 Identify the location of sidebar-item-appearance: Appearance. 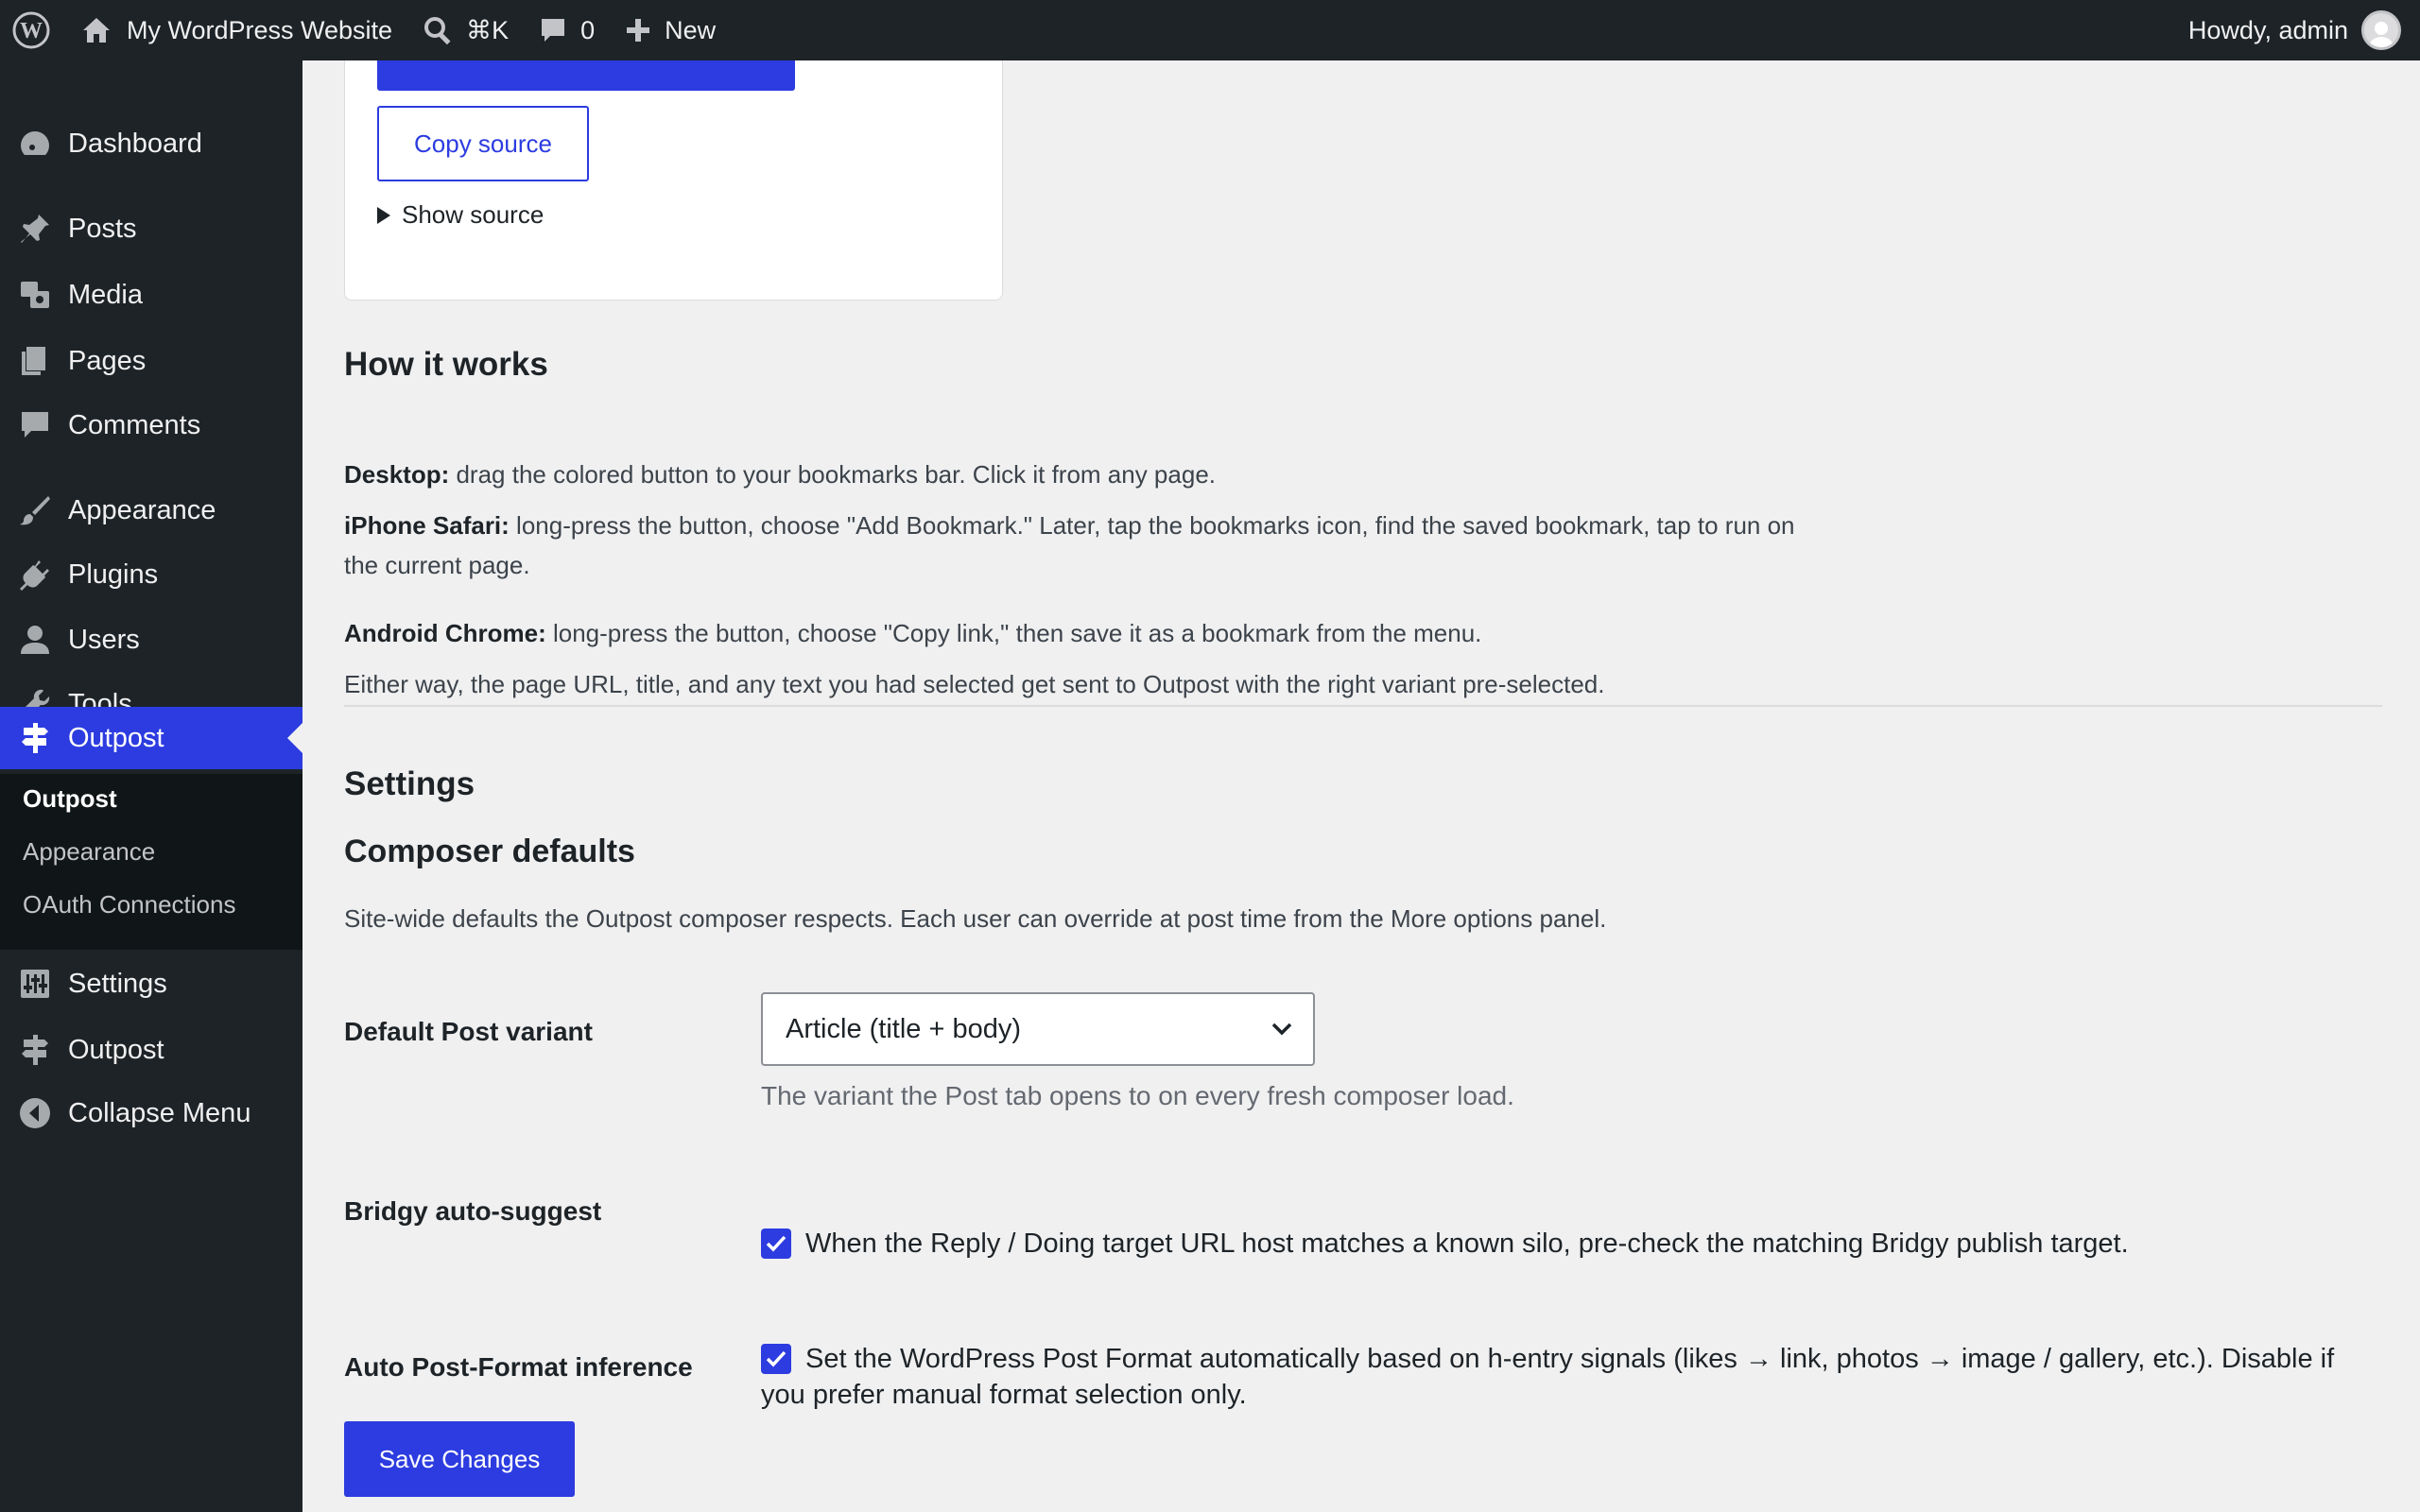
(151, 510).